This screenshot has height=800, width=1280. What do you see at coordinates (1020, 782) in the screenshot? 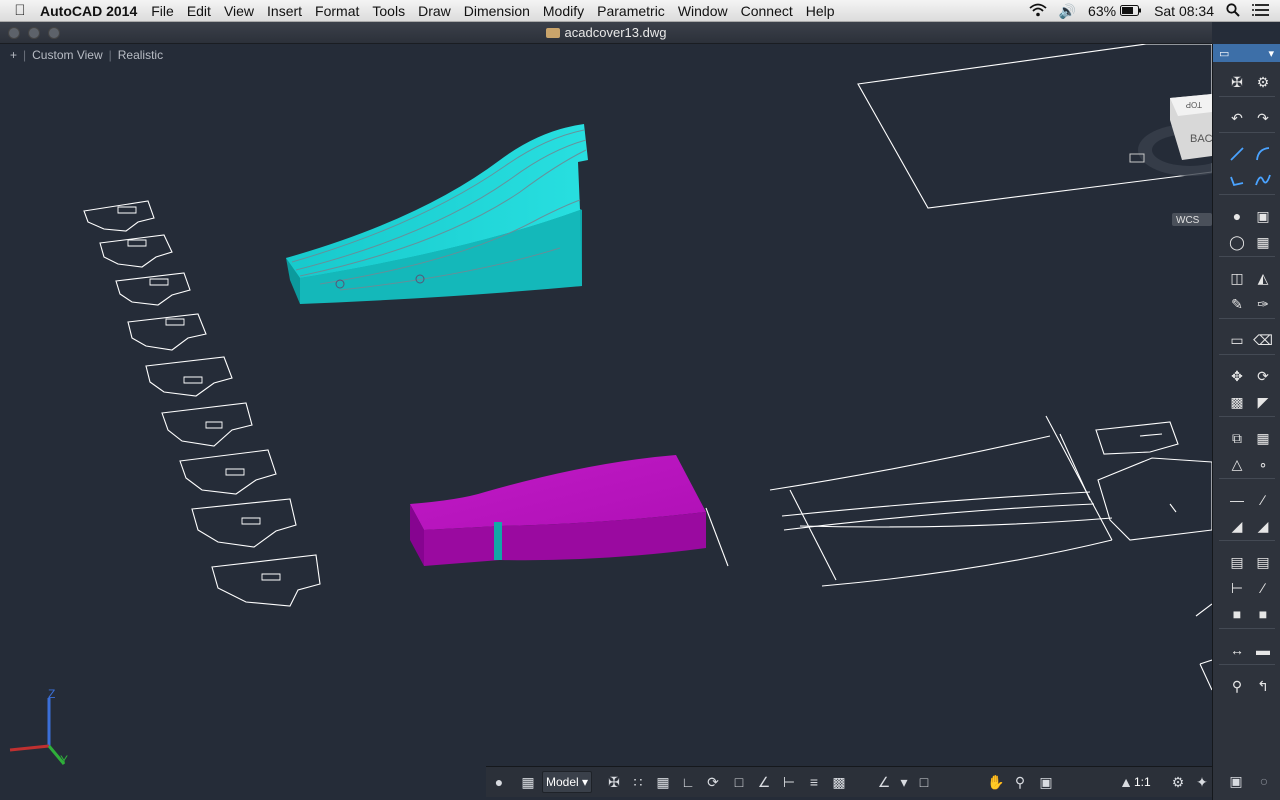
I see `zoom-icon: ⚲` at bounding box center [1020, 782].